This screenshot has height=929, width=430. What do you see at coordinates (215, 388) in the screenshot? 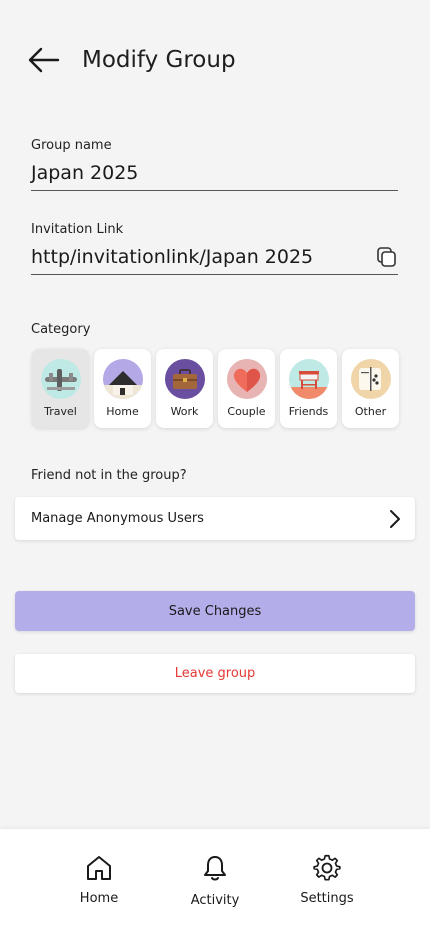
I see `category-list: Travel Home Work Couple Friends Other` at bounding box center [215, 388].